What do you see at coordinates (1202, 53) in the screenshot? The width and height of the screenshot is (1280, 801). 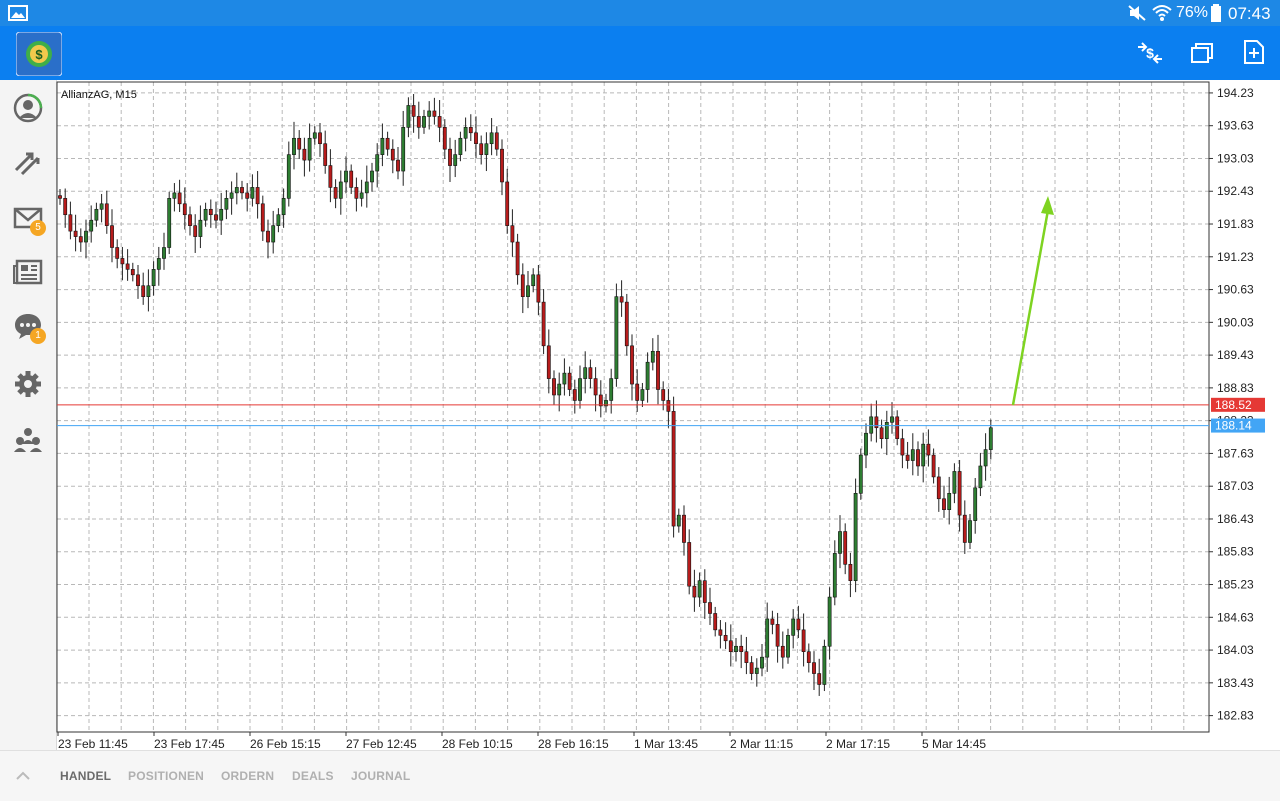 I see `windows-icon` at bounding box center [1202, 53].